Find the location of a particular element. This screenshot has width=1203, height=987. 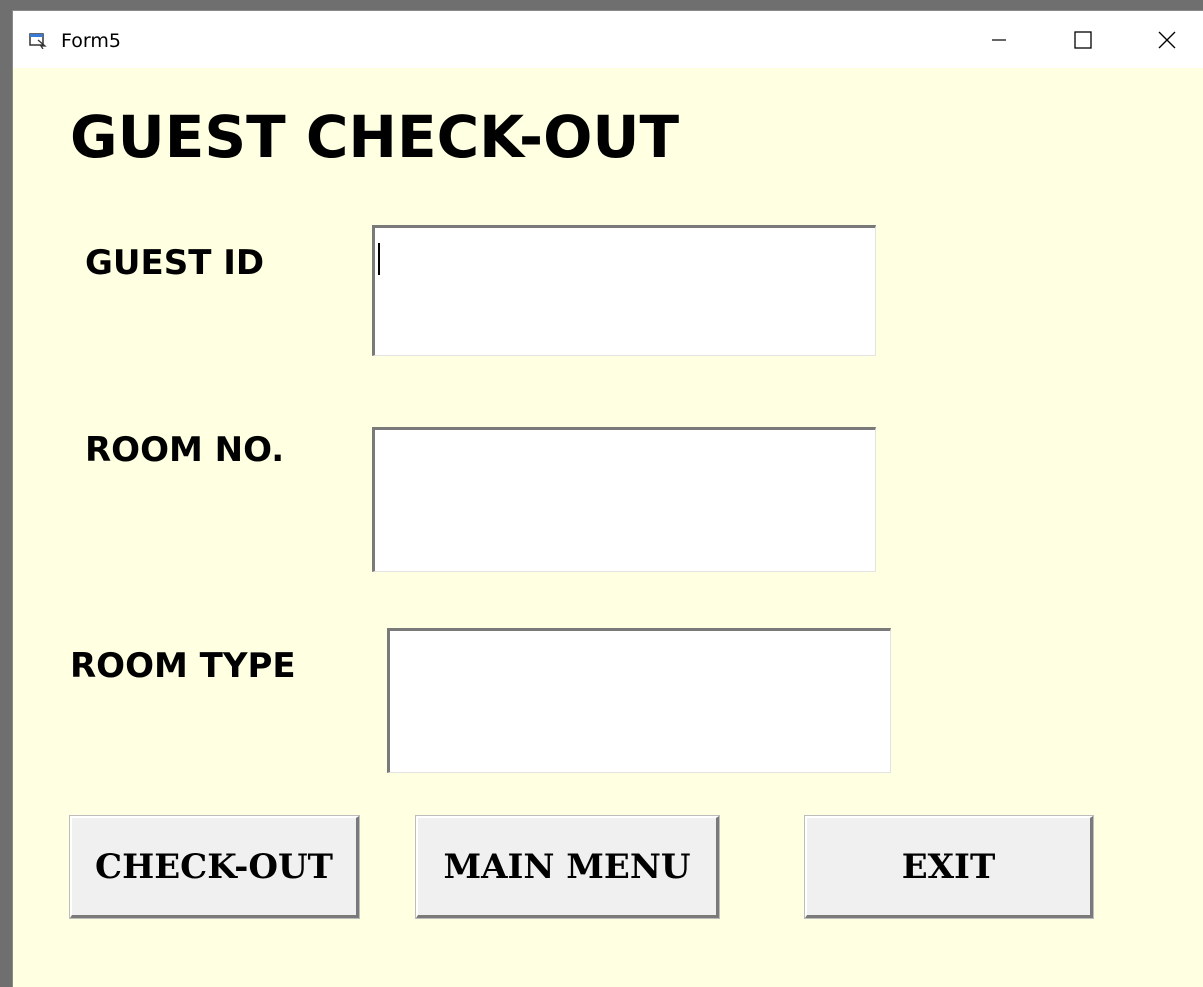

close-icon is located at coordinates (1167, 40).